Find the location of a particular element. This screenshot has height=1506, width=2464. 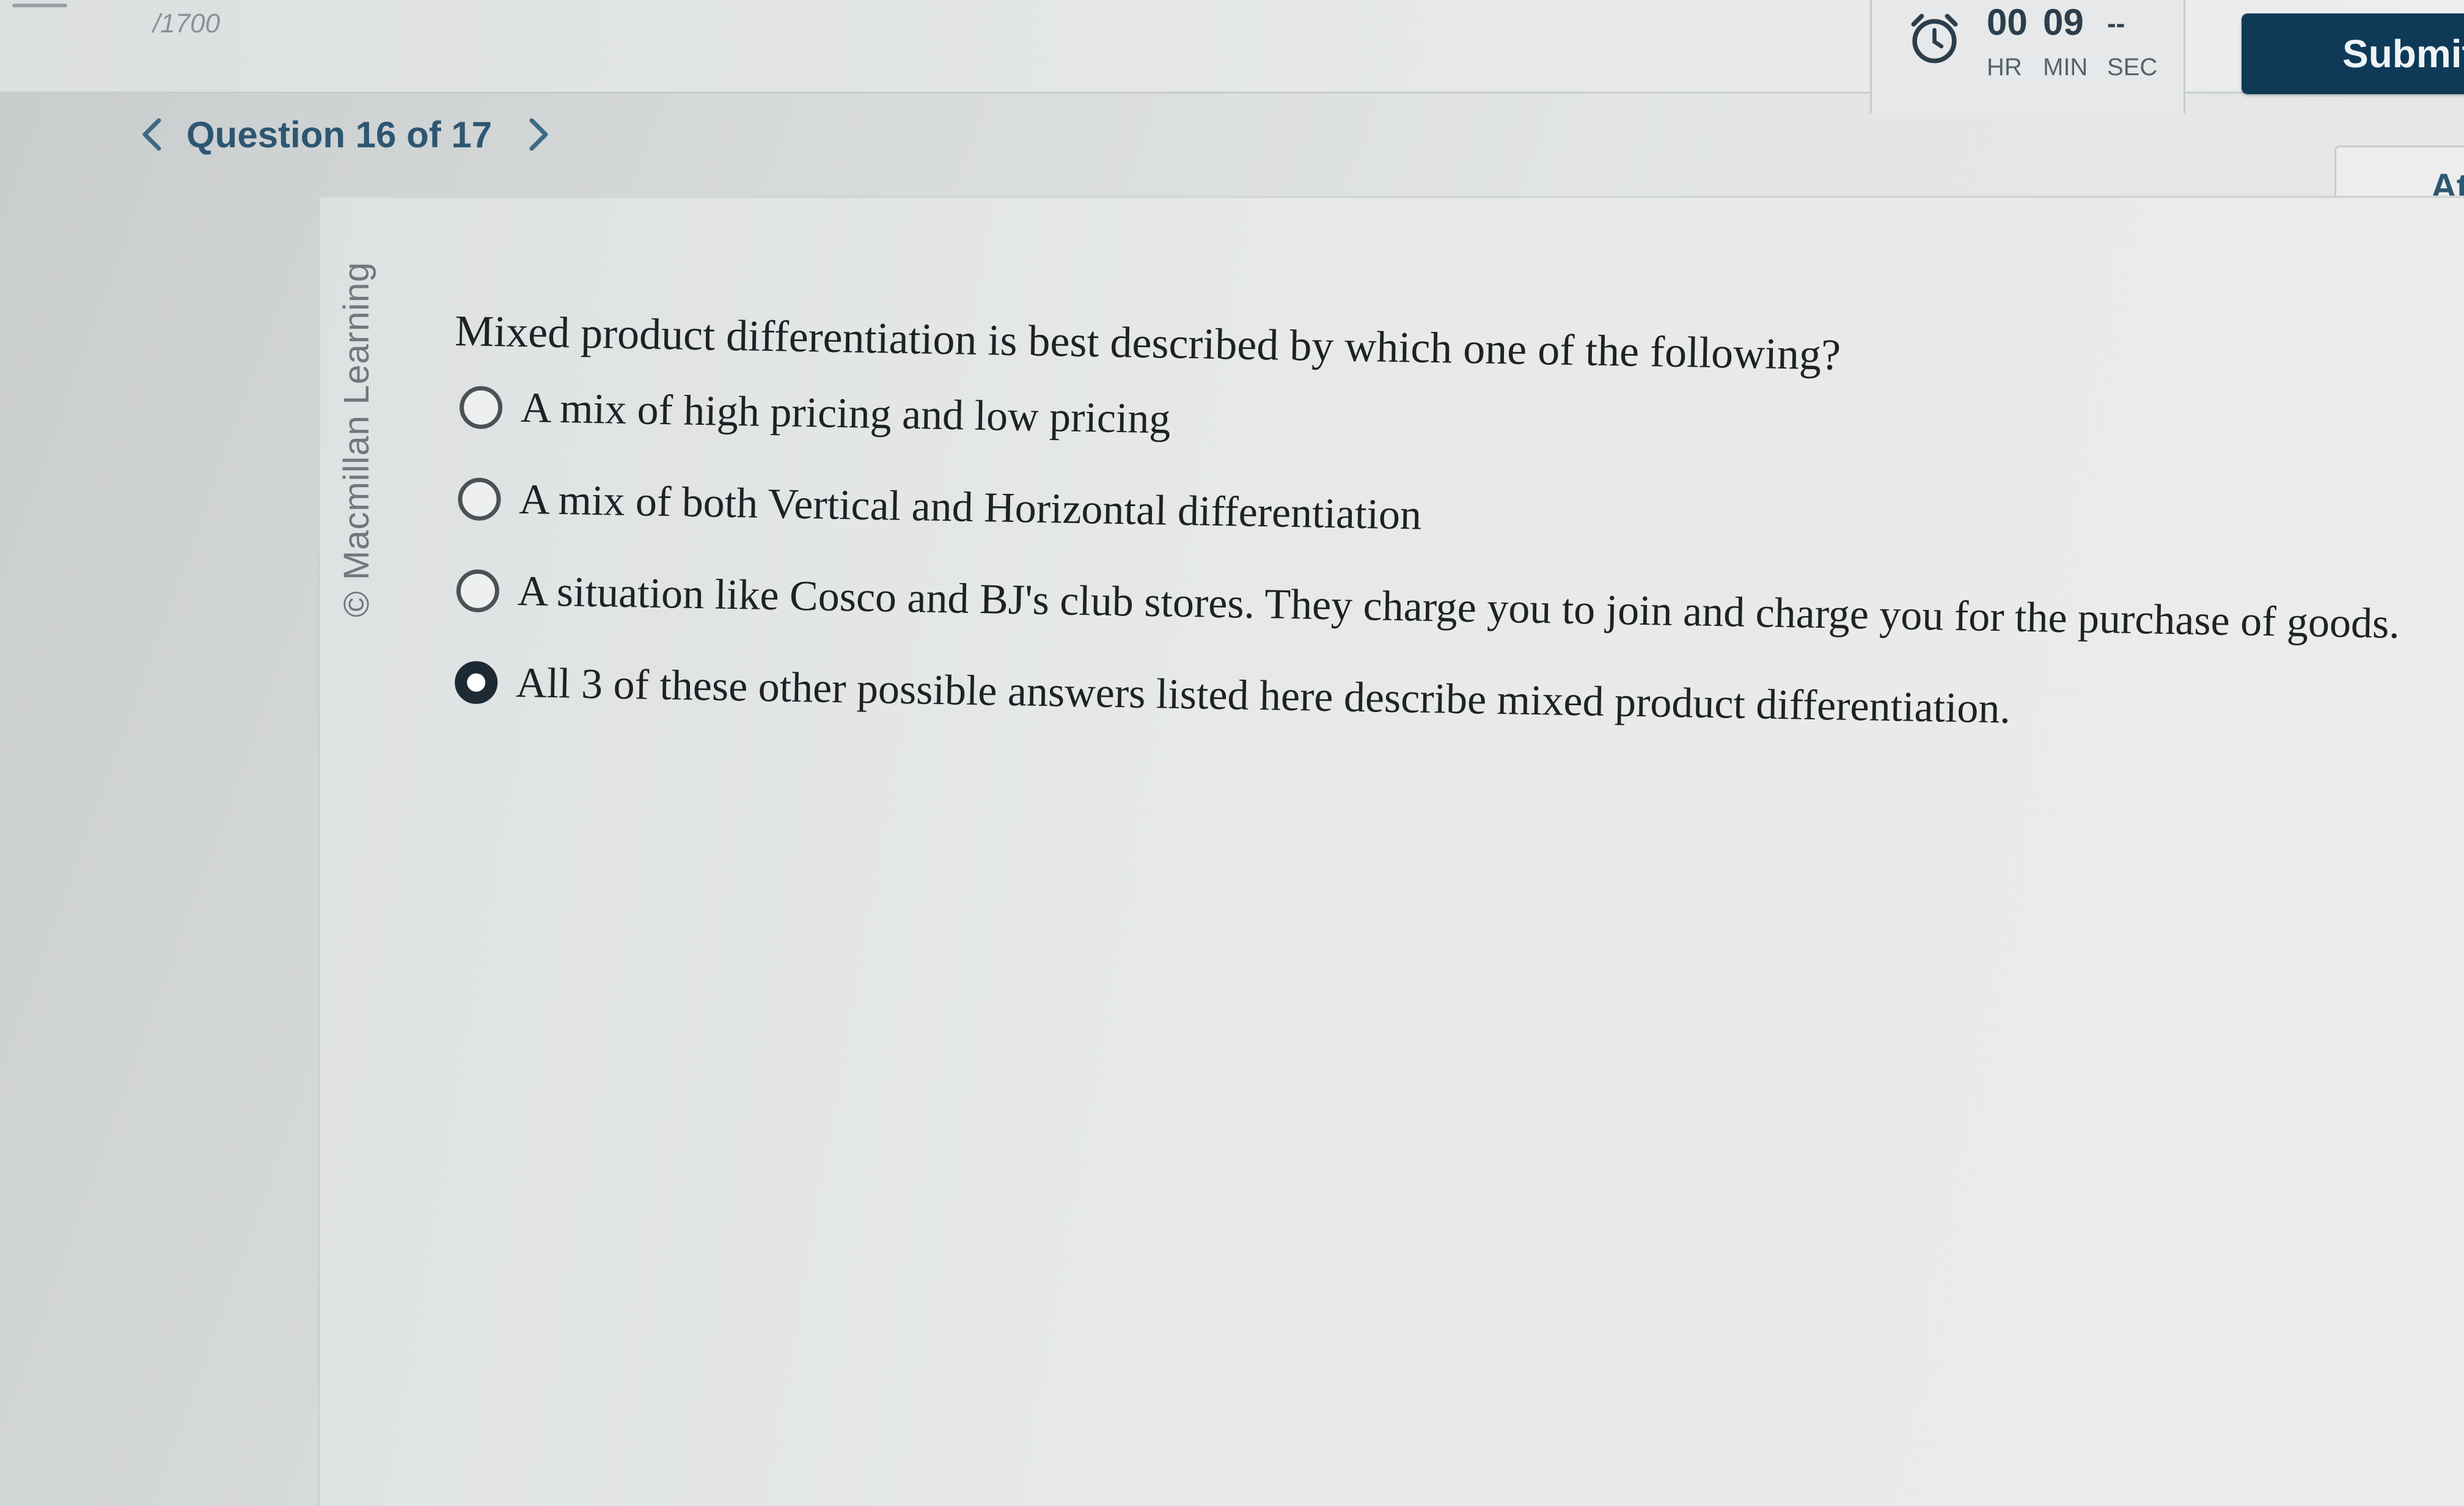

timer-seconds-label: SEC is located at coordinates (2133, 67).